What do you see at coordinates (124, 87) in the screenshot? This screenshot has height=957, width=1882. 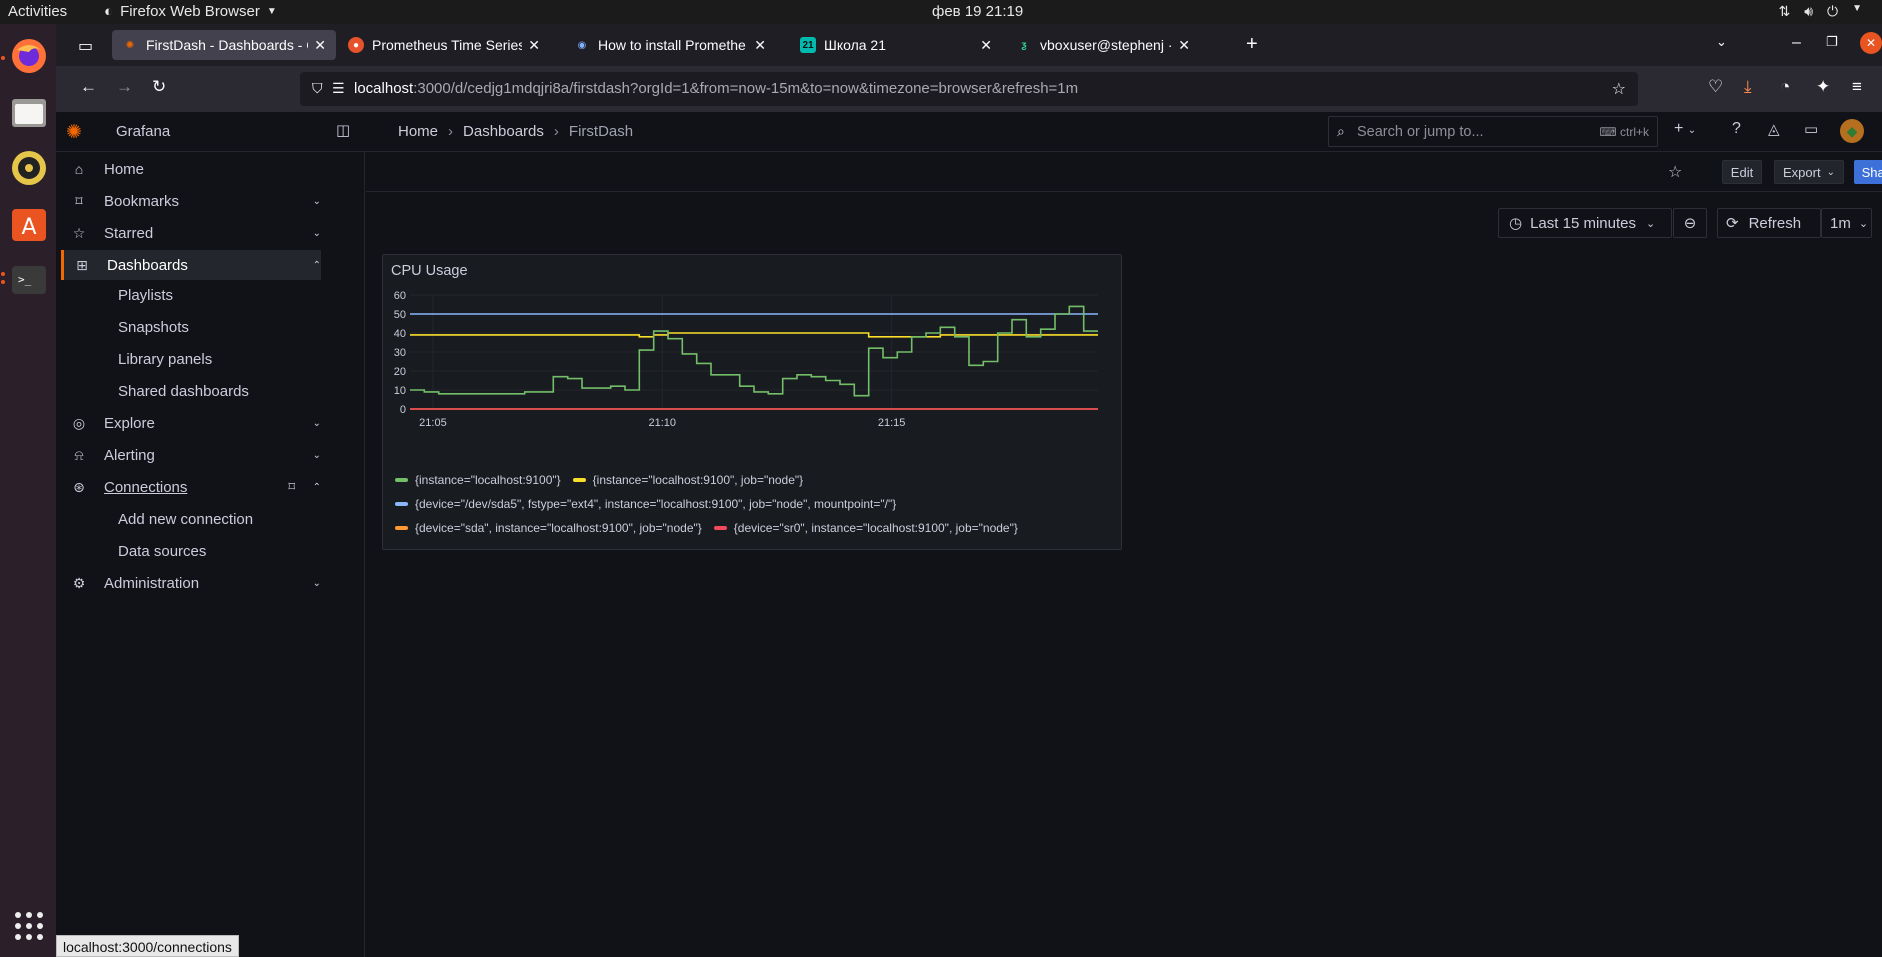 I see `forward-icon: →` at bounding box center [124, 87].